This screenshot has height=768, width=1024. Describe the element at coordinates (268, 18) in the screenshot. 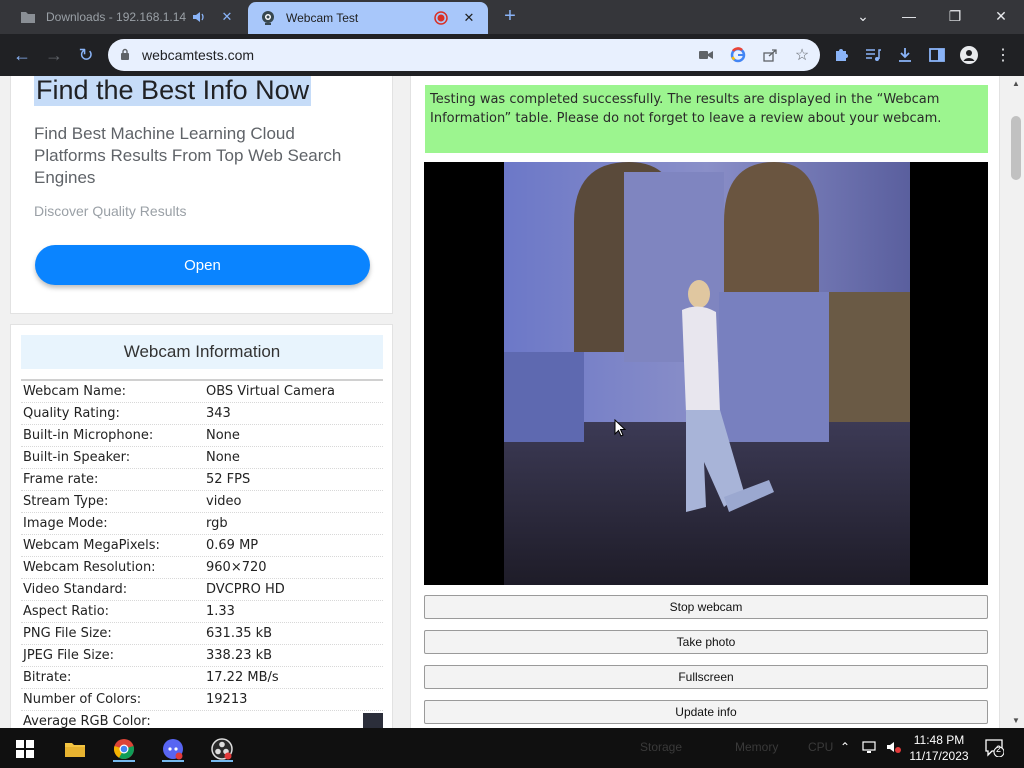

I see `webcam-icon` at that location.